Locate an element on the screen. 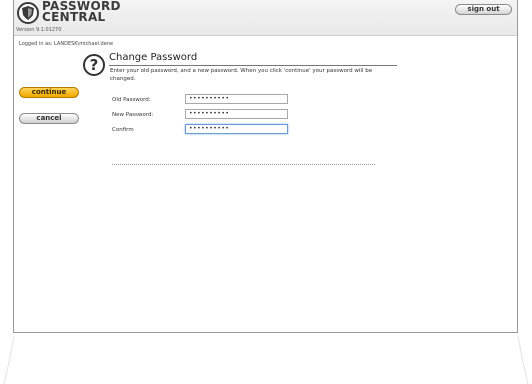  help-question-icon: ? is located at coordinates (94, 65).